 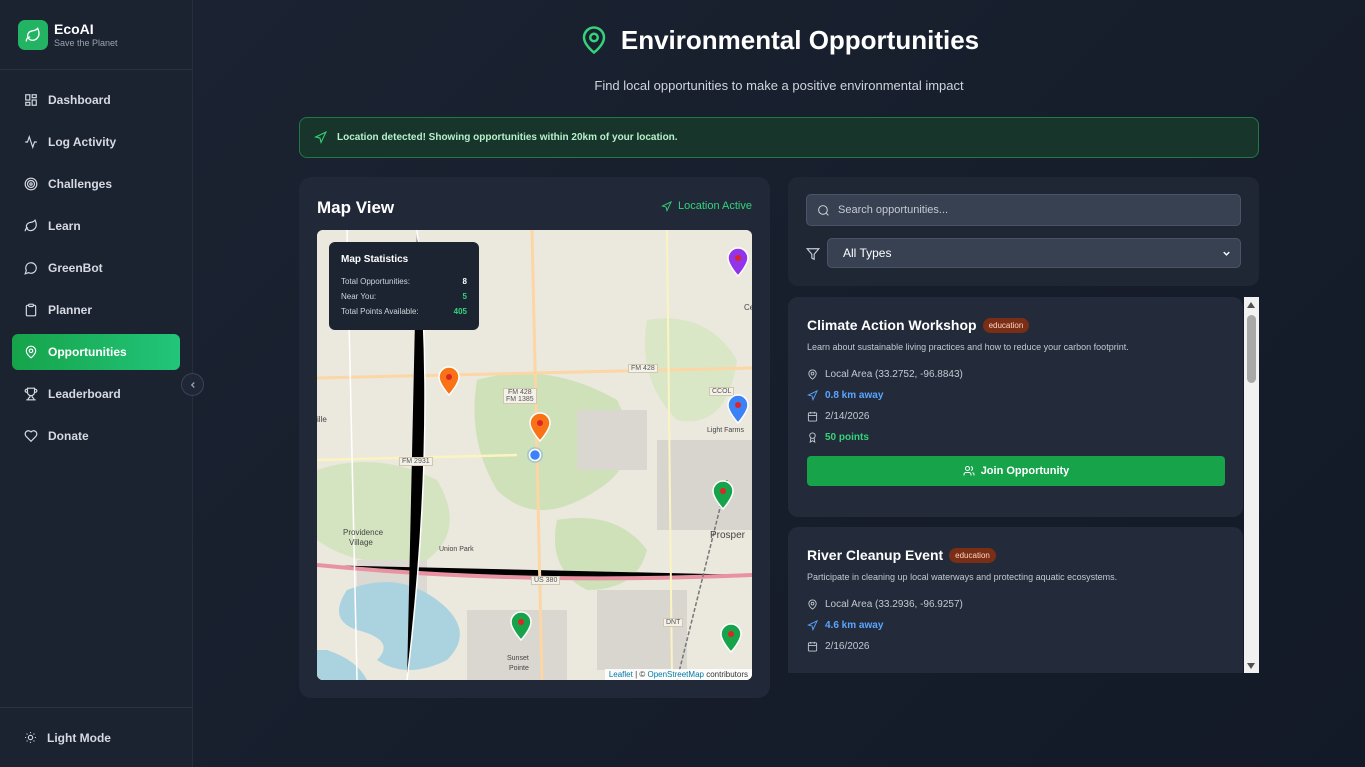 I want to click on opportunity-date: 2/14/2026, so click(x=1015, y=416).